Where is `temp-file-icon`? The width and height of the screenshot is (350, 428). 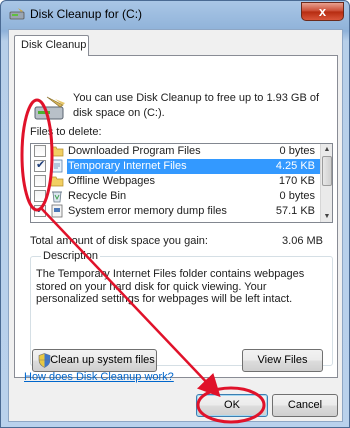
temp-file-icon is located at coordinates (57, 166).